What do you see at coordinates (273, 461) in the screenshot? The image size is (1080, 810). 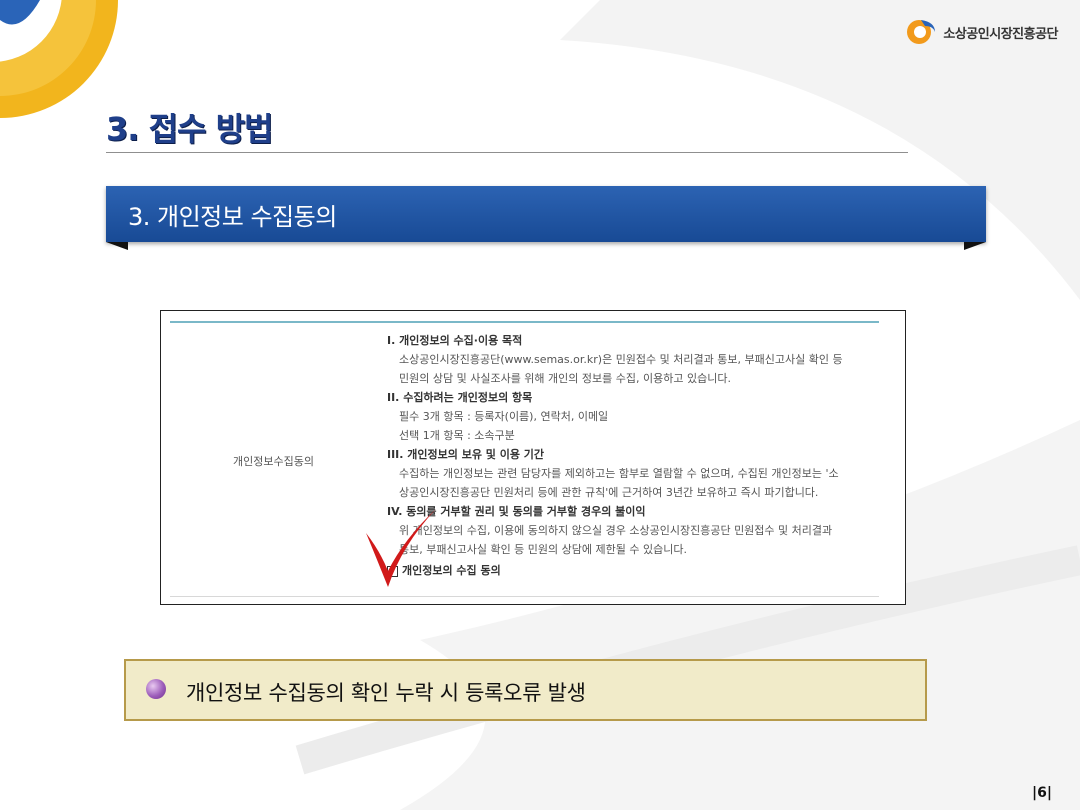 I see `consent-row-label: 개인정보수집동의` at bounding box center [273, 461].